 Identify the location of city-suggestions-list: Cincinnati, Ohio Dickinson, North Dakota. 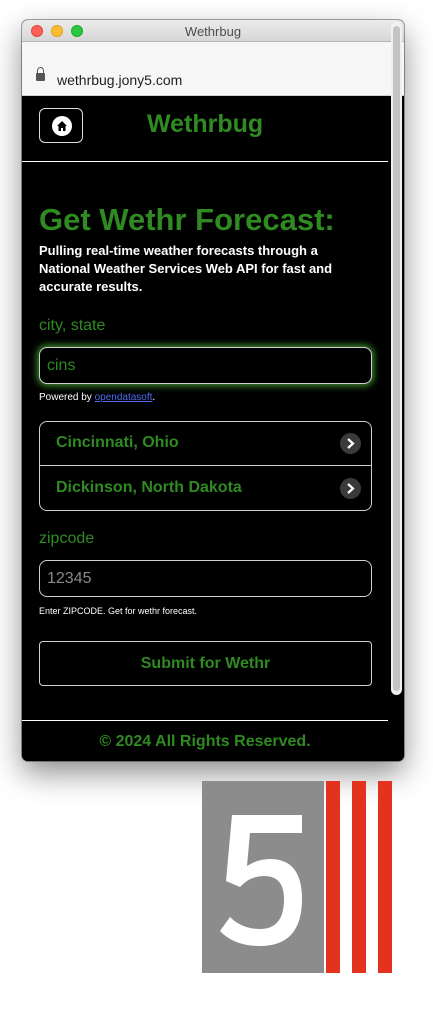
(205, 466).